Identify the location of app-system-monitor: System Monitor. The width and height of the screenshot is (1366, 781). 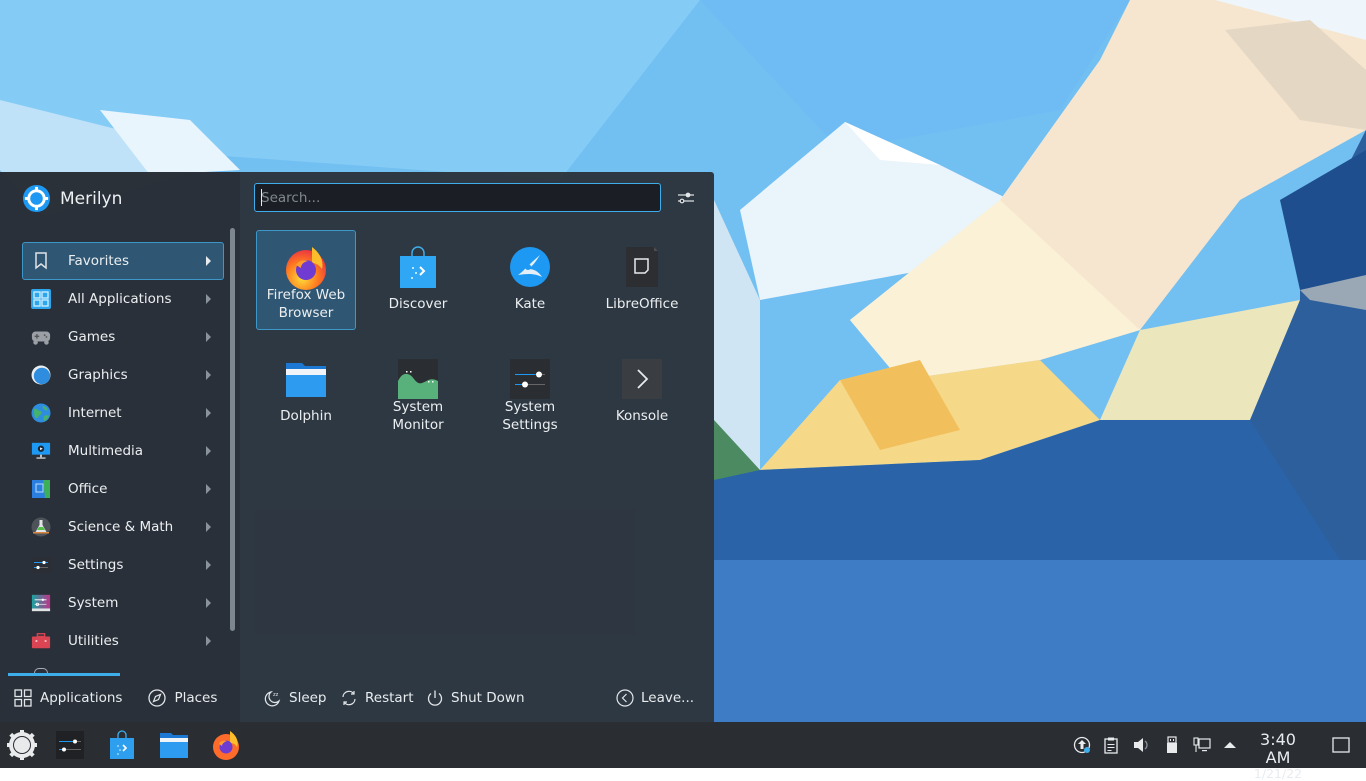
(418, 392).